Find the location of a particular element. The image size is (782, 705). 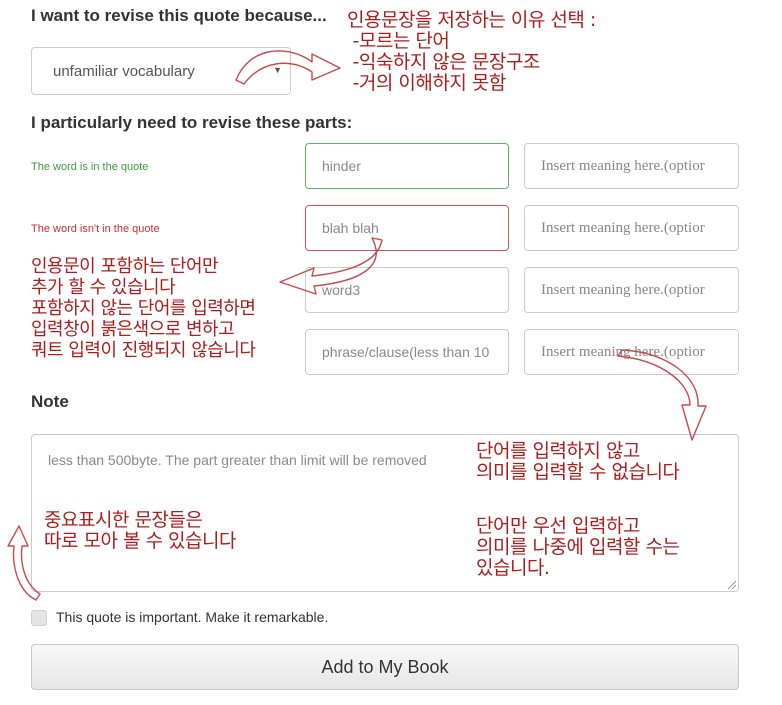

resize-grip-icon is located at coordinates (731, 584).